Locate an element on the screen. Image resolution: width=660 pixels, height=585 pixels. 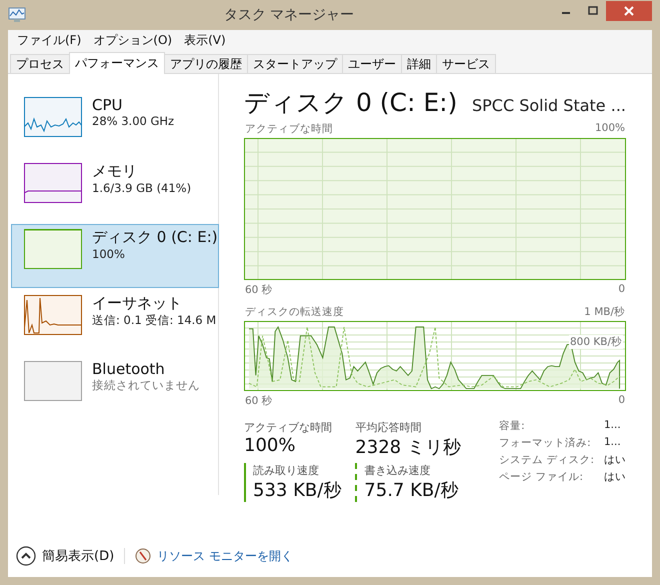
device-status: 送信: 0.1 受信: 14.6 M is located at coordinates (154, 320).